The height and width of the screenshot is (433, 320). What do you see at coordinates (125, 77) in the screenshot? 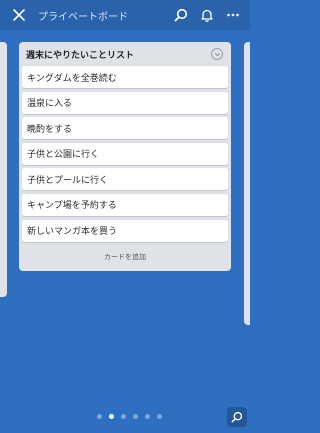
I see `card: キングダムを全巻読む` at bounding box center [125, 77].